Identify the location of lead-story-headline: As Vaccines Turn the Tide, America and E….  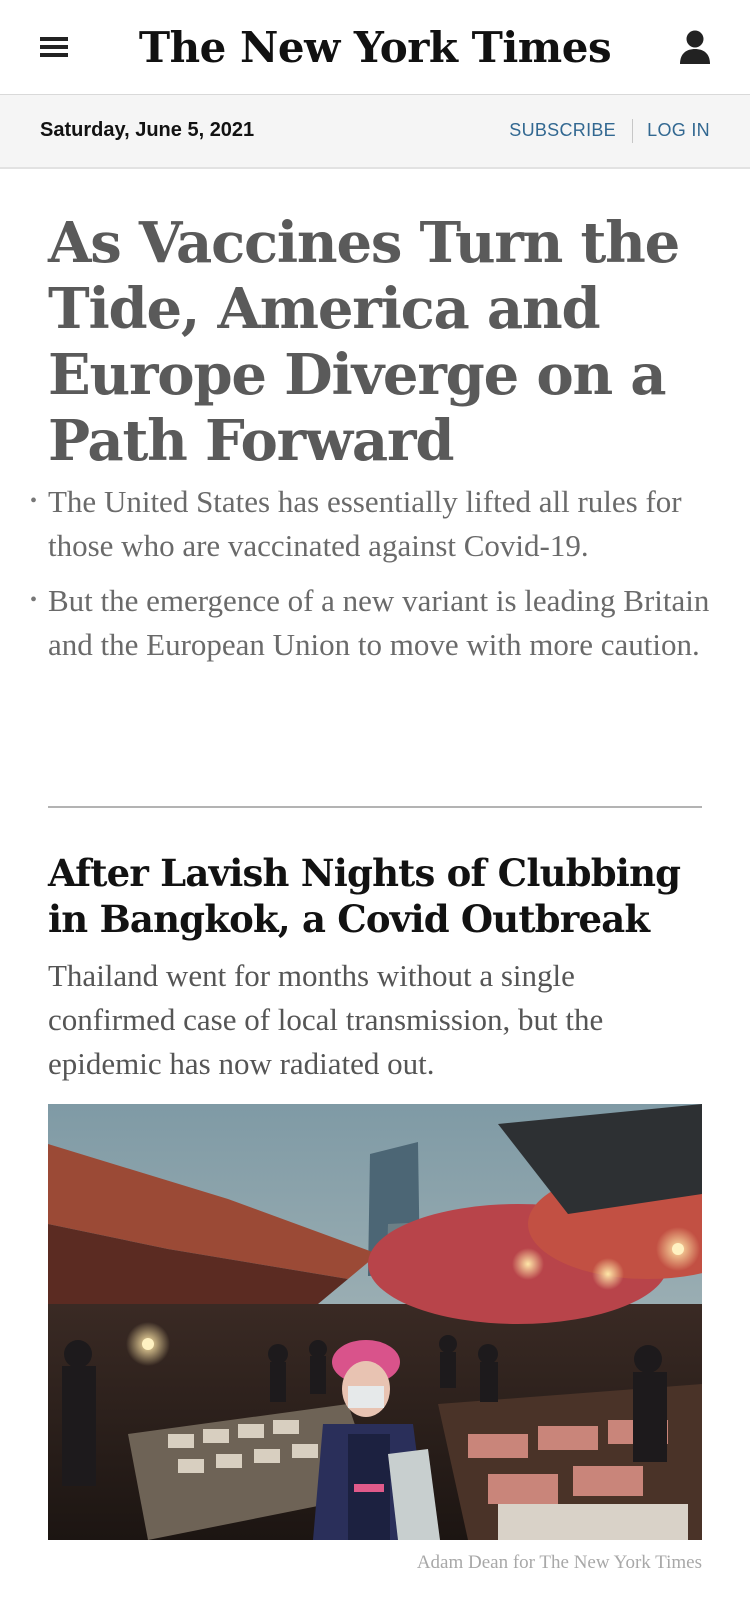
(378, 342).